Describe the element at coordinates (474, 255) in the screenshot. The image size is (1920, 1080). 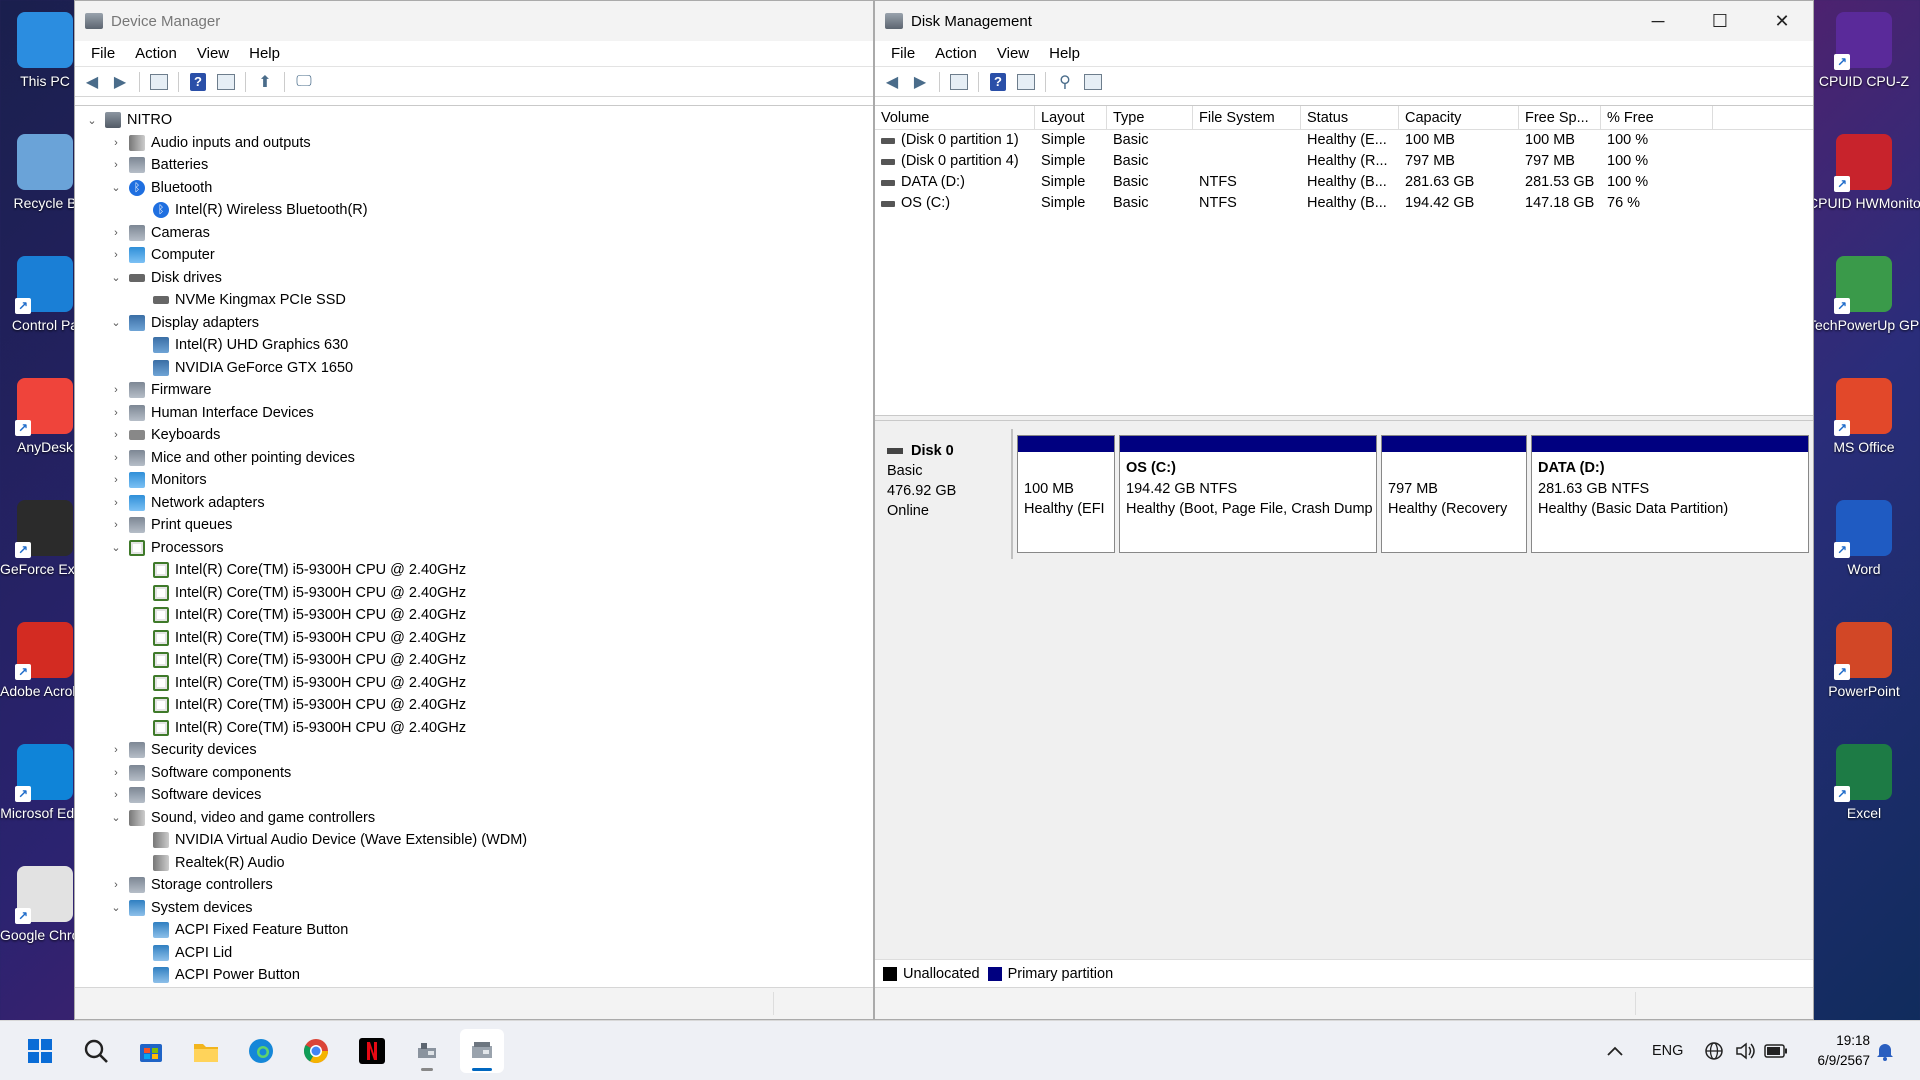
I see `tree-category: › Computer` at that location.